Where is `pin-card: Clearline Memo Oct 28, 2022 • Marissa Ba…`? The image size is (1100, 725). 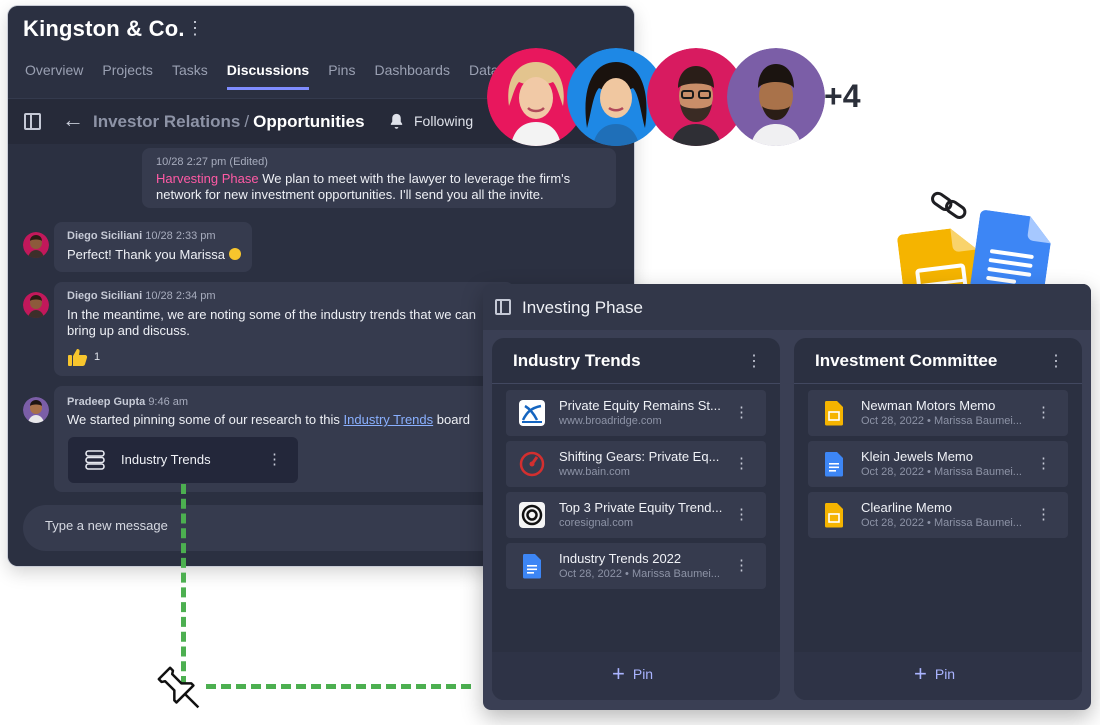
pin-card: Clearline Memo Oct 28, 2022 • Marissa Ba… is located at coordinates (938, 515).